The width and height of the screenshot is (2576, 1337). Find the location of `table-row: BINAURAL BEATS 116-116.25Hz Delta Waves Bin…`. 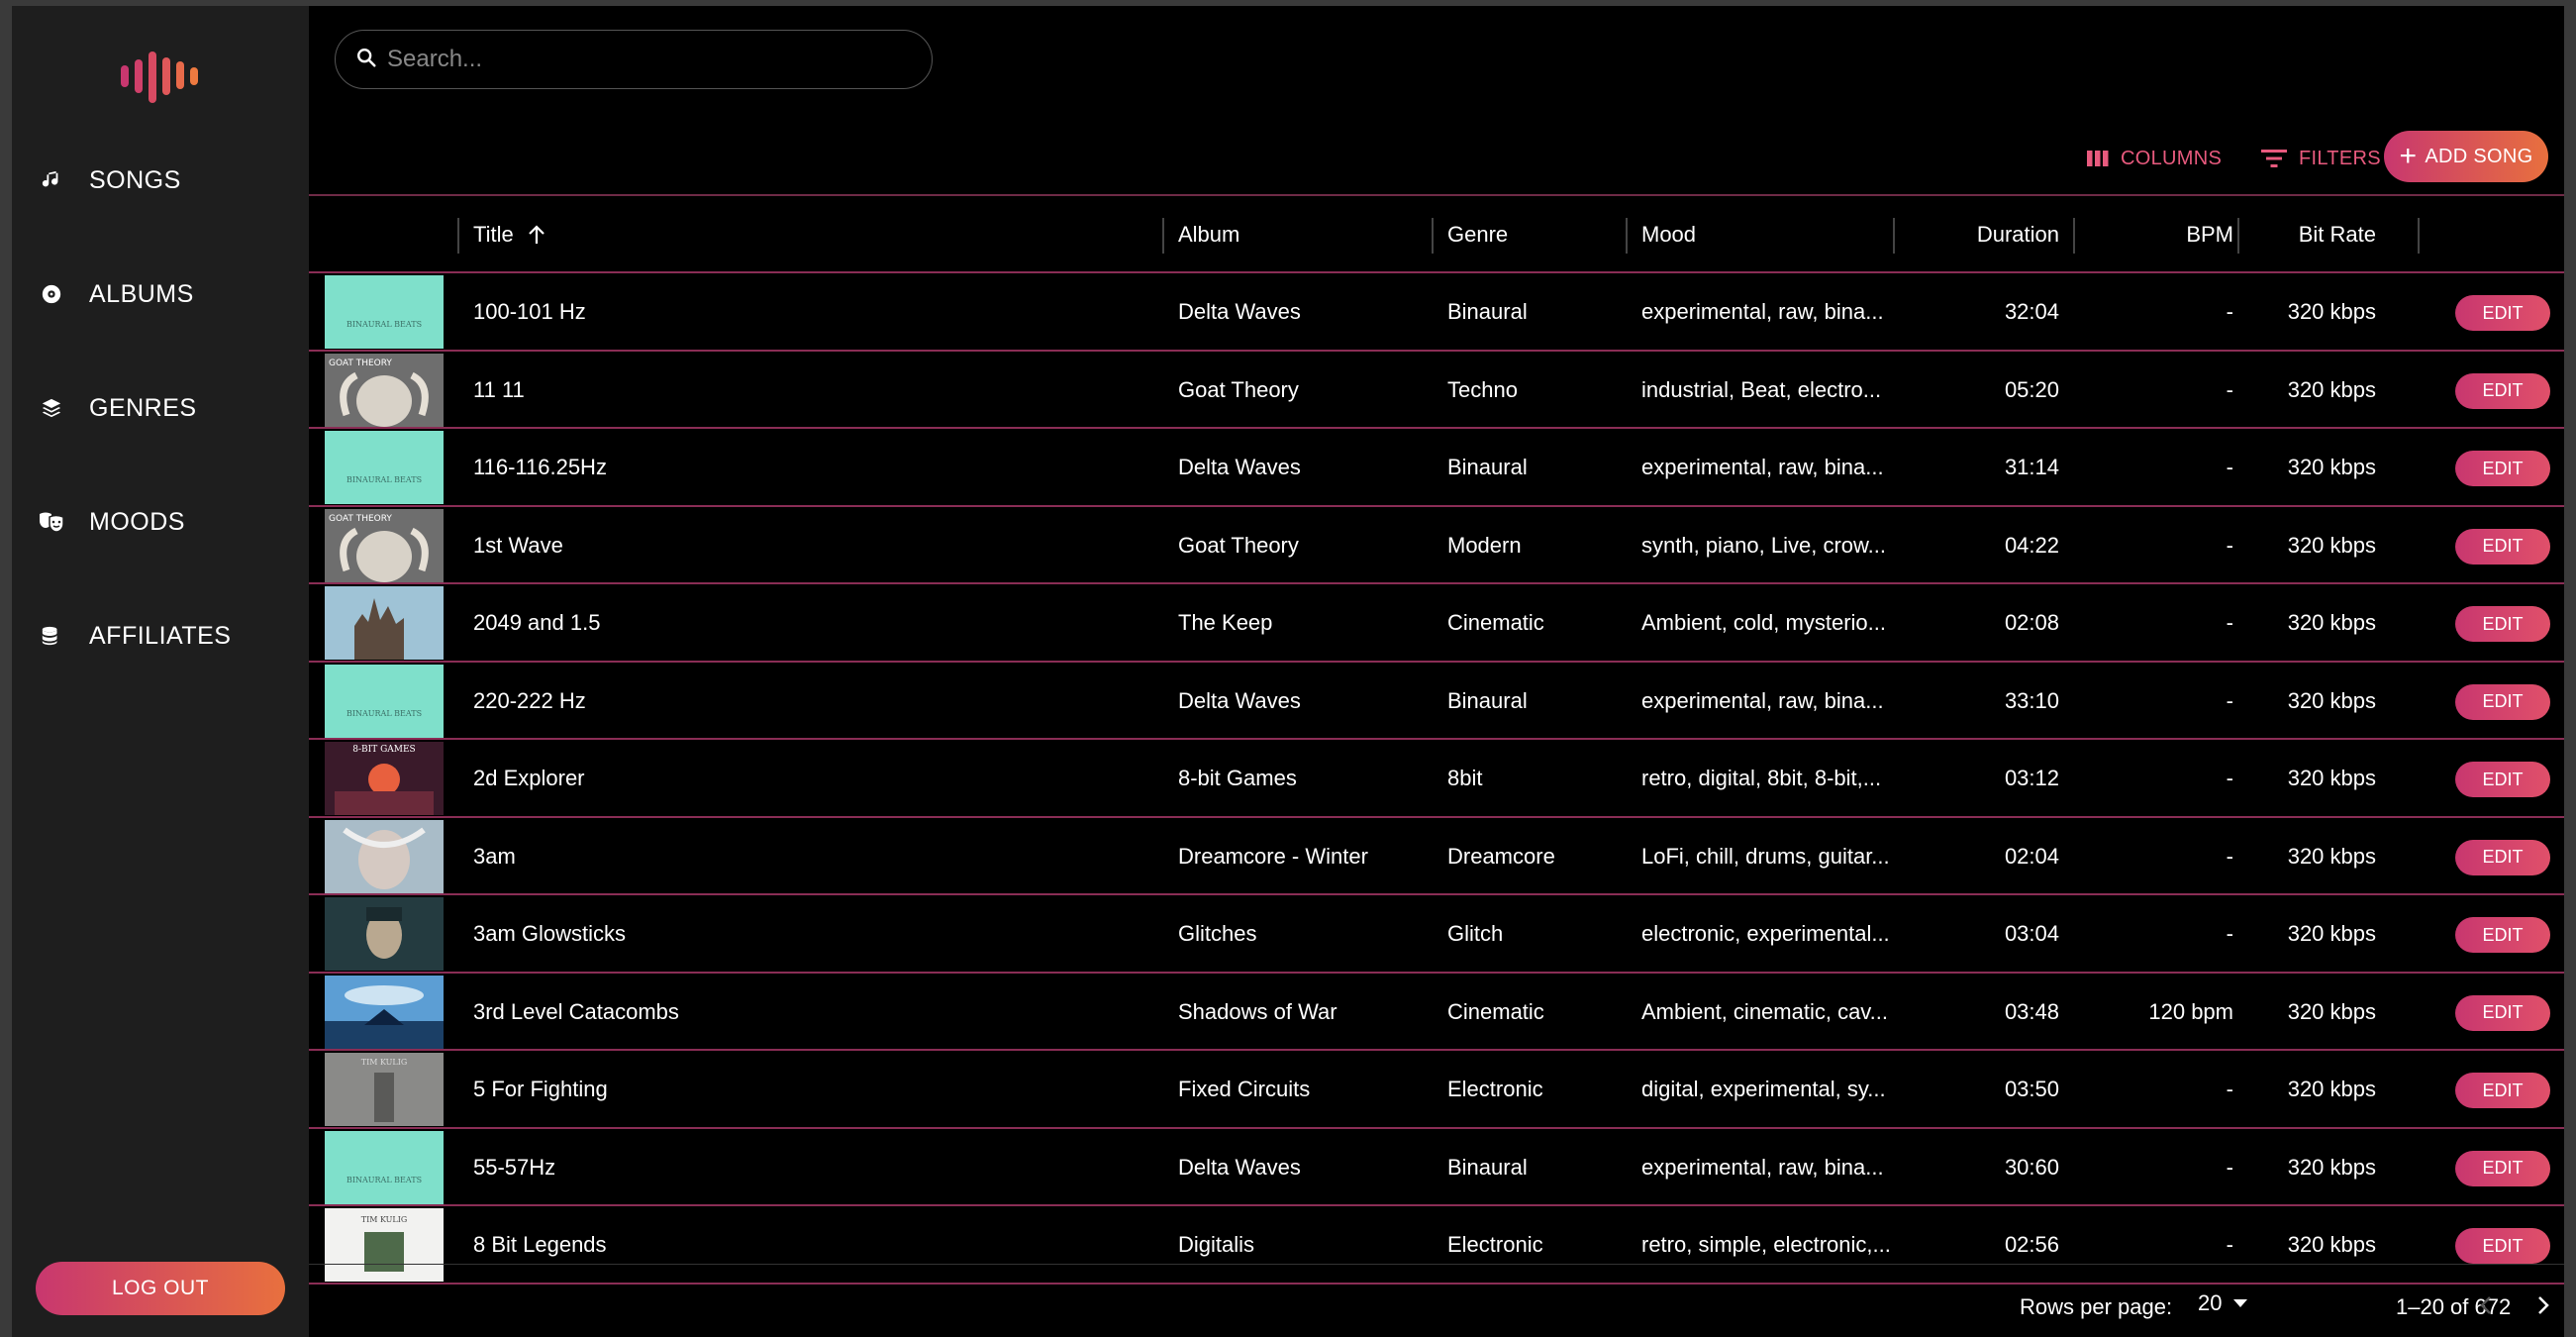

table-row: BINAURAL BEATS 116-116.25Hz Delta Waves Bin… is located at coordinates (1437, 468).